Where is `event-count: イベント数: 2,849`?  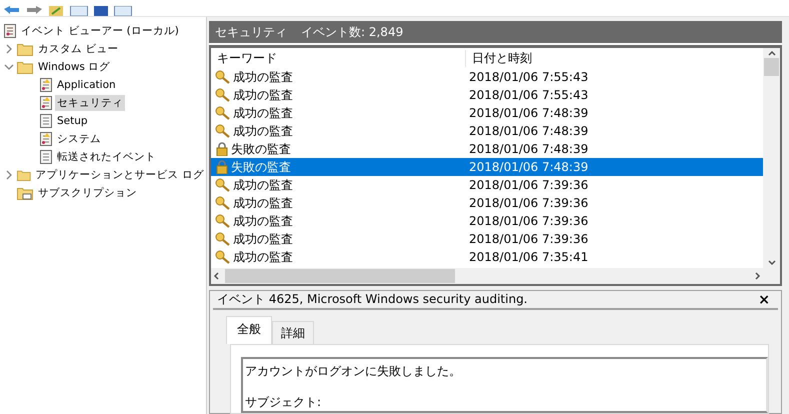
event-count: イベント数: 2,849 is located at coordinates (352, 32).